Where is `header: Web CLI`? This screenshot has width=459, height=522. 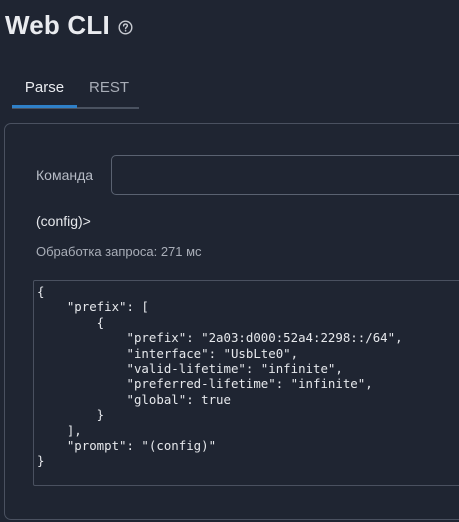 header: Web CLI is located at coordinates (69, 25).